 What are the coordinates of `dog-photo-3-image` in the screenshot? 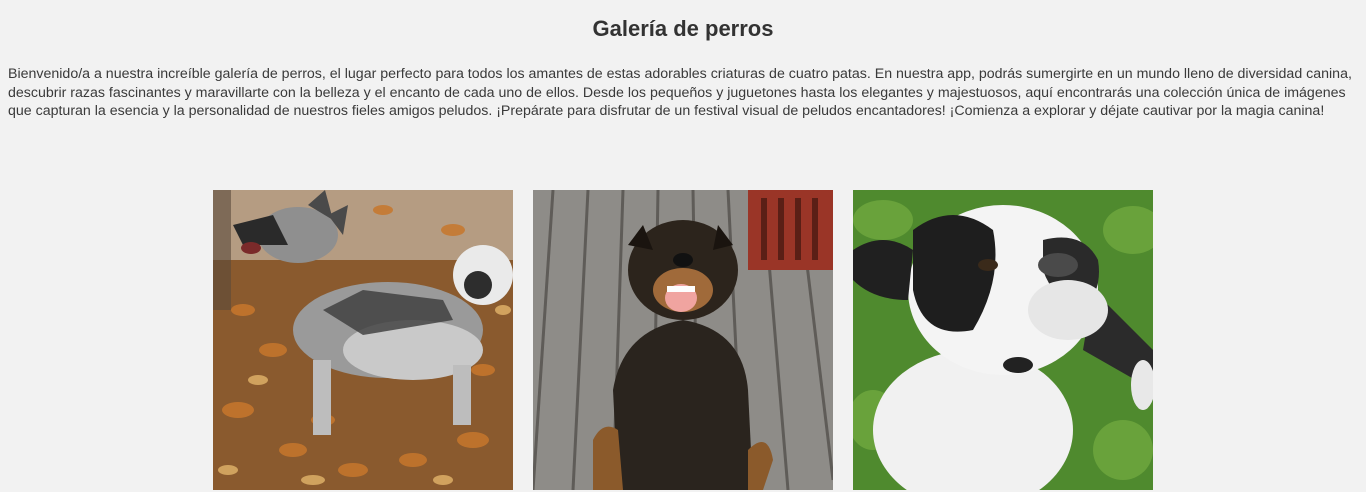 It's located at (1003, 340).